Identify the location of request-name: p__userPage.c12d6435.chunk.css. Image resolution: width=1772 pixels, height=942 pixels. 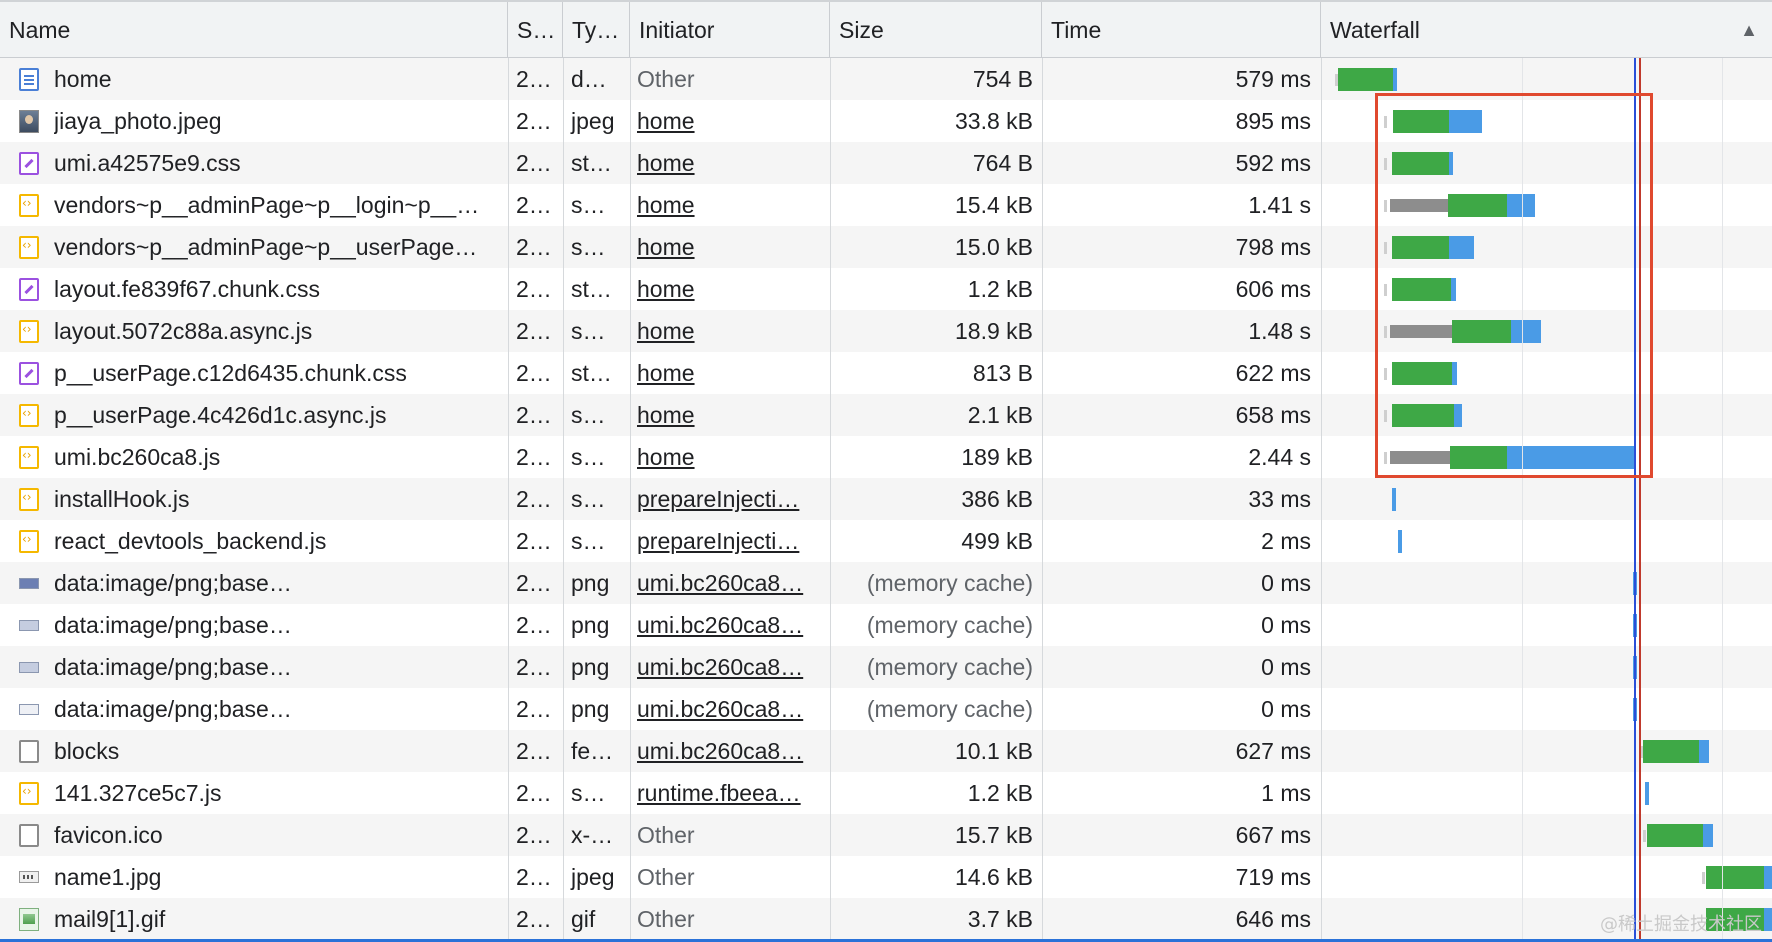
(230, 373).